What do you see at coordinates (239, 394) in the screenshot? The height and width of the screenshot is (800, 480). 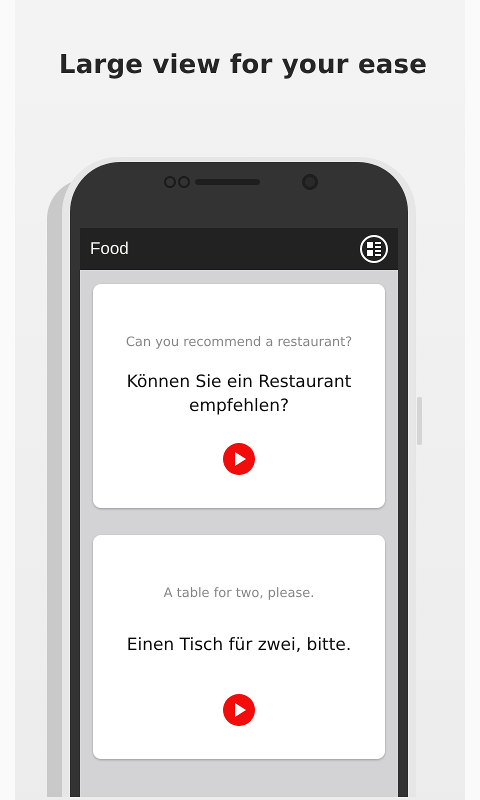 I see `german-phrase: Können Sie ein Restaurant empfehlen?` at bounding box center [239, 394].